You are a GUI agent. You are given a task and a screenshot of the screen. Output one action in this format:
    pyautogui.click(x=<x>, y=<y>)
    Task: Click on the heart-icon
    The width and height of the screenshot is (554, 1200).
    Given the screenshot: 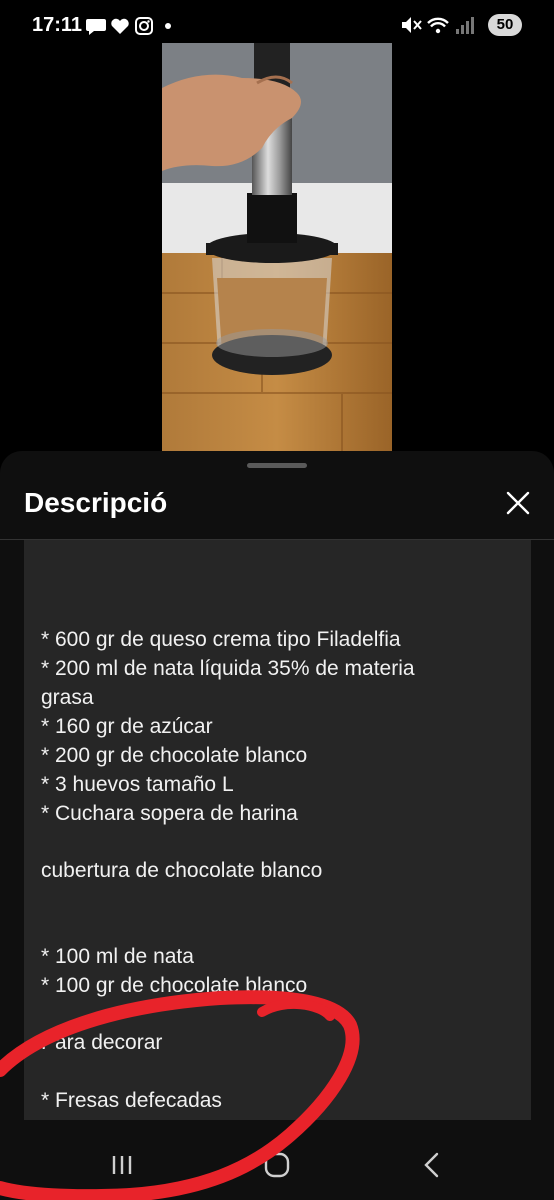 What is the action you would take?
    pyautogui.click(x=120, y=26)
    